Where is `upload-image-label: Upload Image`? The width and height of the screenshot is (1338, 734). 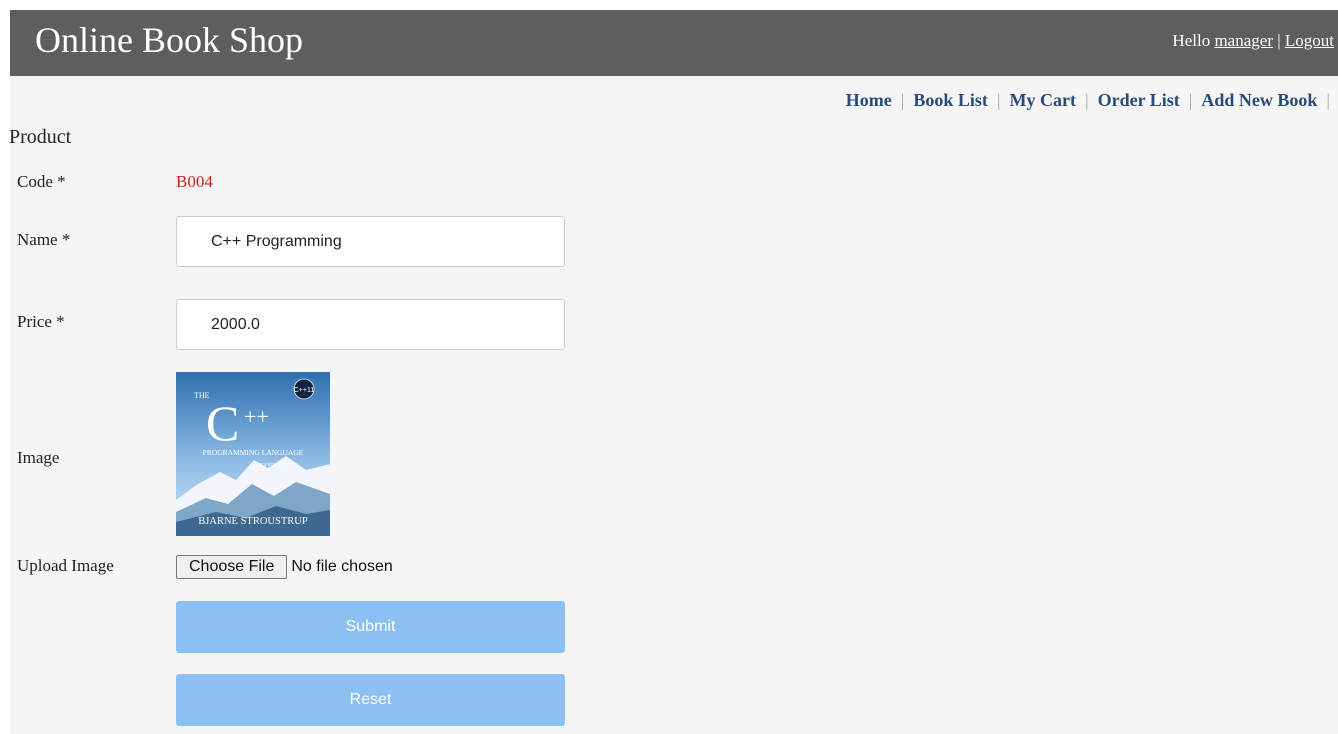
upload-image-label: Upload Image is located at coordinates (65, 565).